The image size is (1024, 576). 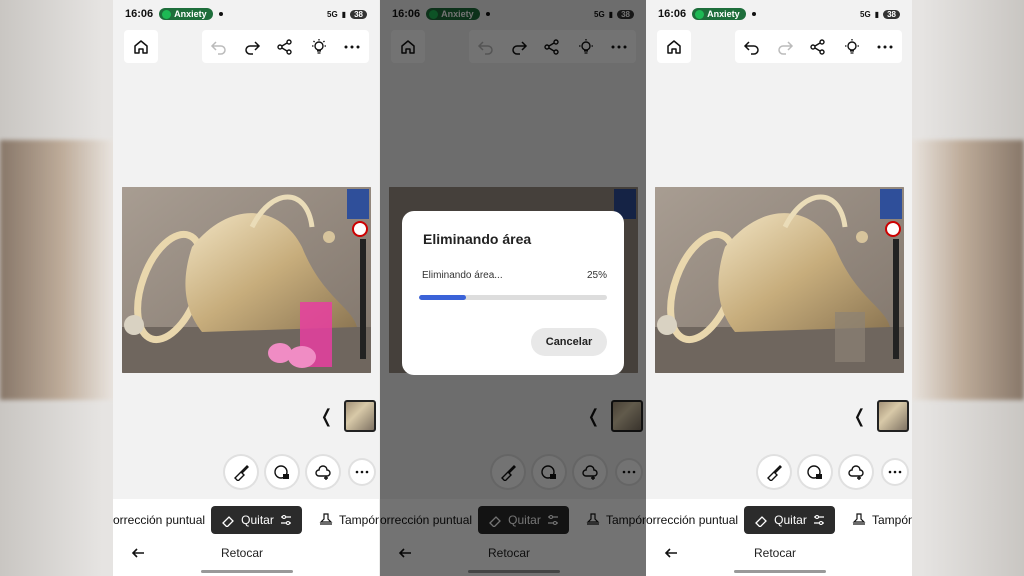 What do you see at coordinates (891, 14) in the screenshot?
I see `battery-icon: 38` at bounding box center [891, 14].